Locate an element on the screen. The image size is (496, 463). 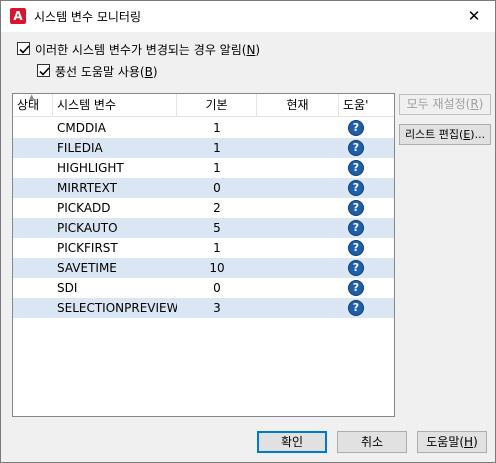
default-value: 3 is located at coordinates (217, 308).